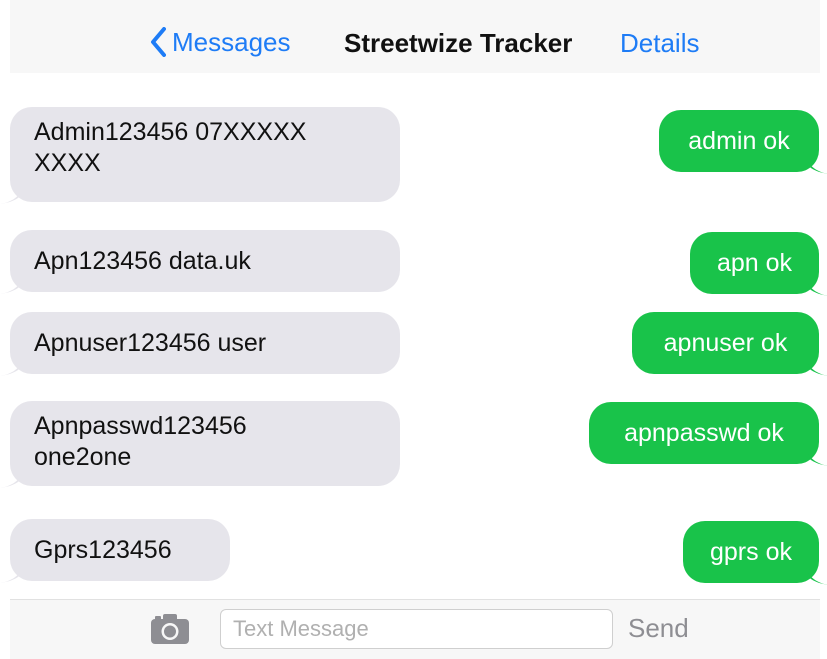 This screenshot has height=659, width=827. I want to click on message-text: gprs ok, so click(751, 552).